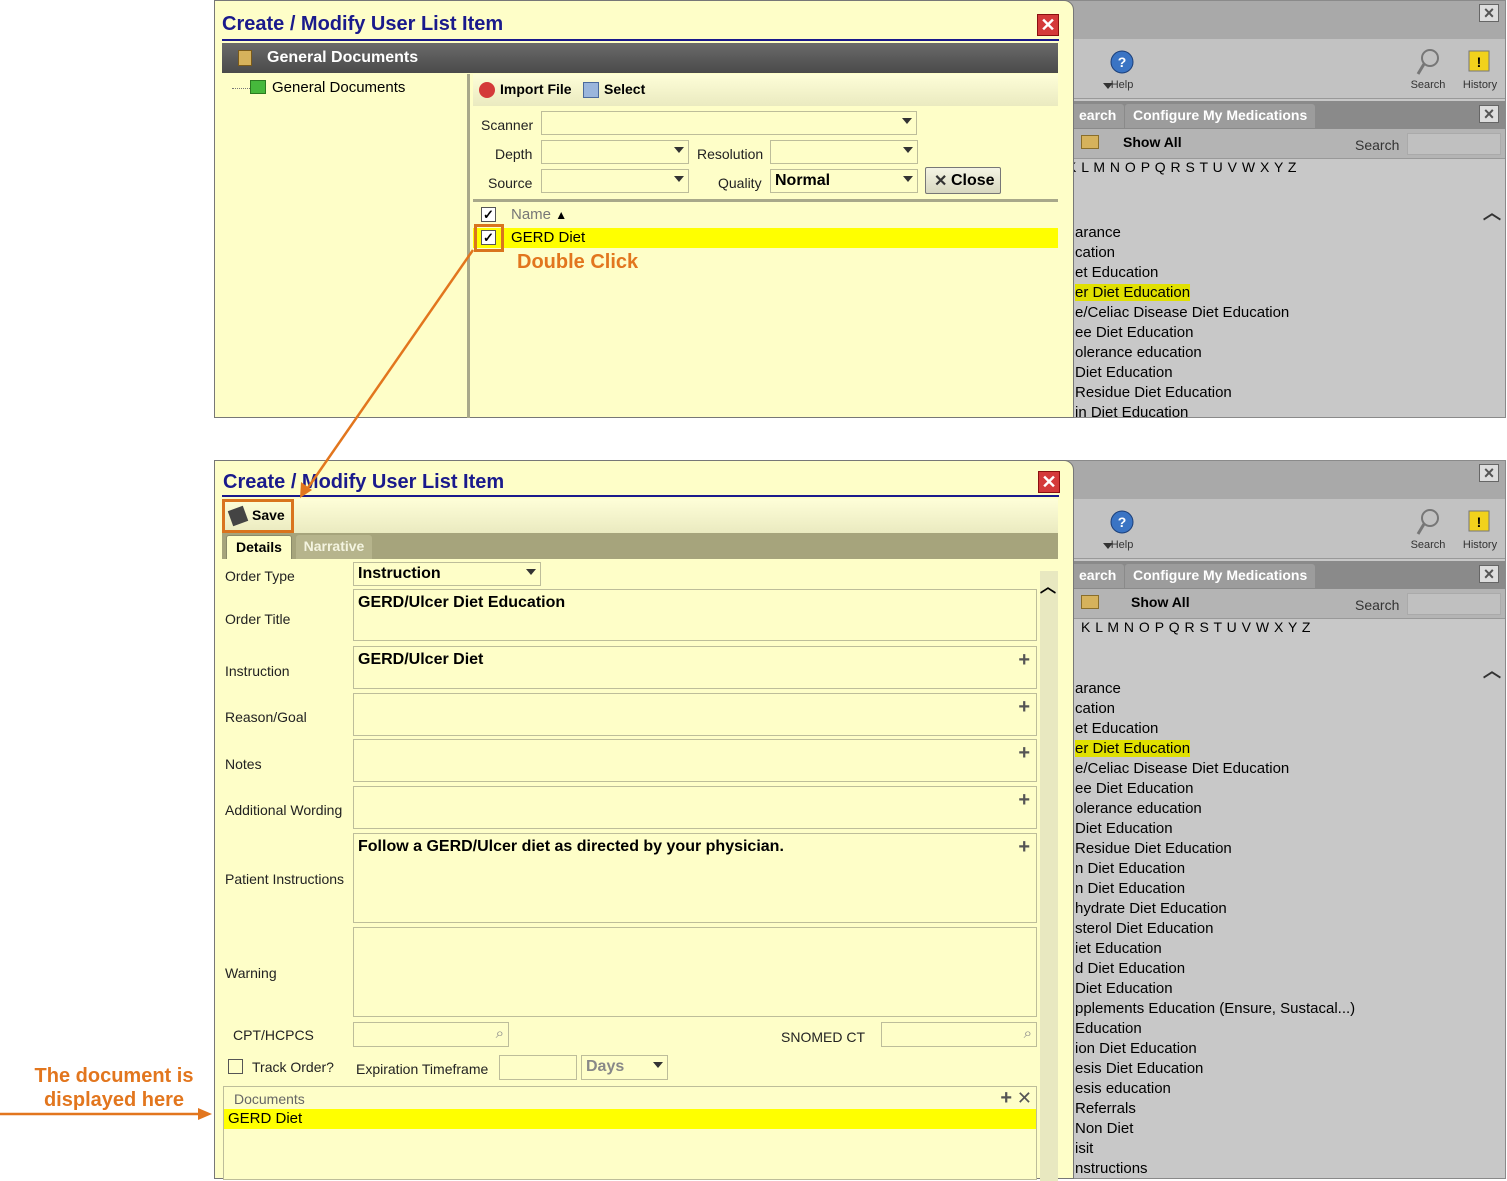  I want to click on cpt-hcpcs-field: ⌕, so click(431, 1034).